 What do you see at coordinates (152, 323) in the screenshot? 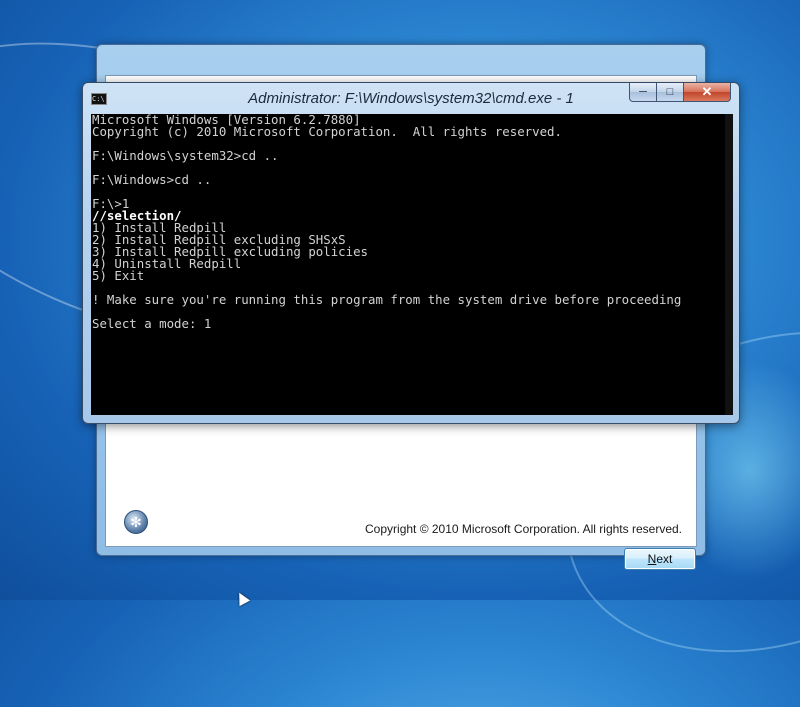
I see `console-line: Select a mode: 1` at bounding box center [152, 323].